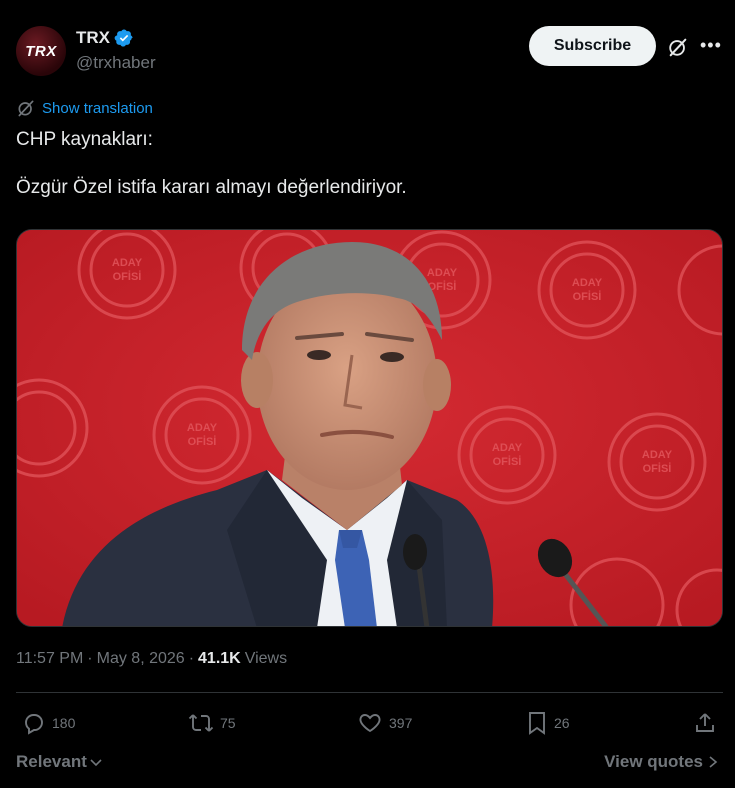  I want to click on views-label: Views, so click(266, 658).